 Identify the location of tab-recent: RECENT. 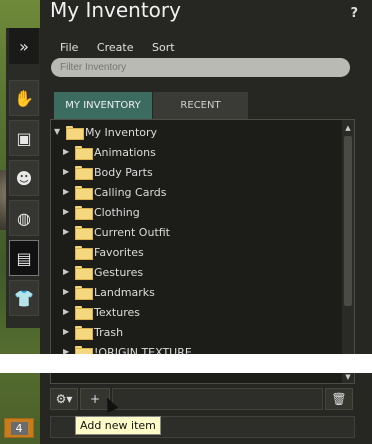
(200, 105).